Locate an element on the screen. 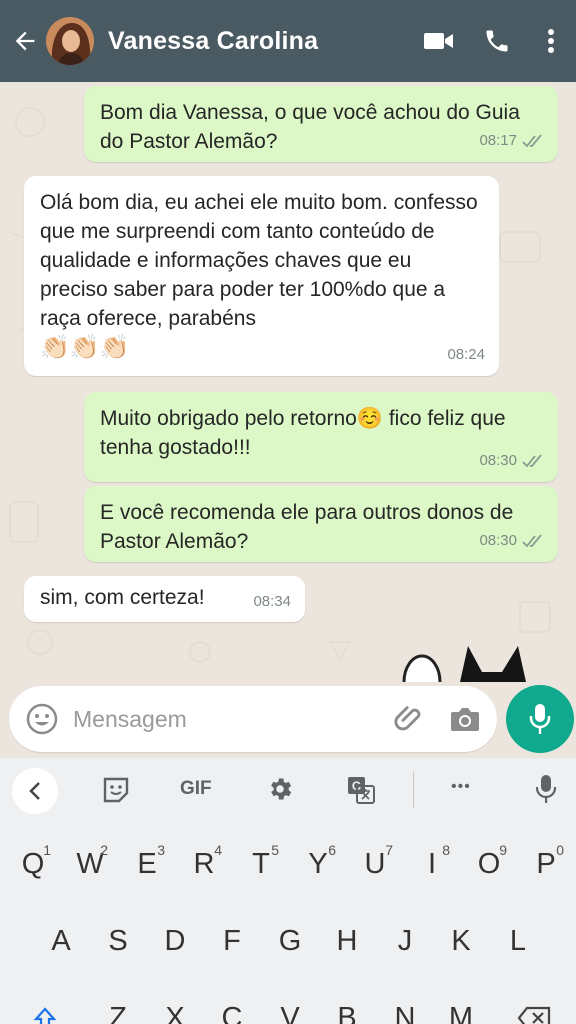 The height and width of the screenshot is (1024, 576). key-k: K is located at coordinates (461, 941).